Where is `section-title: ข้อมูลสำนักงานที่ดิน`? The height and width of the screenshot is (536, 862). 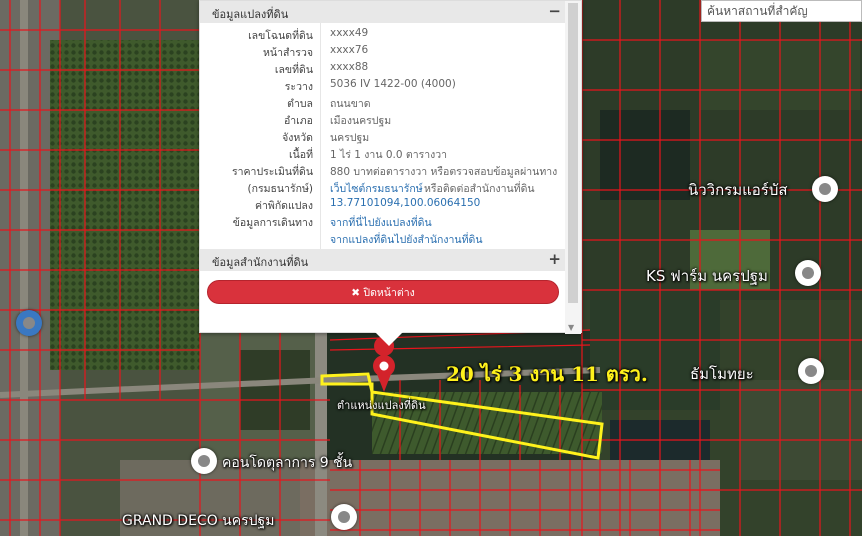
section-title: ข้อมูลสำนักงานที่ดิน is located at coordinates (260, 262).